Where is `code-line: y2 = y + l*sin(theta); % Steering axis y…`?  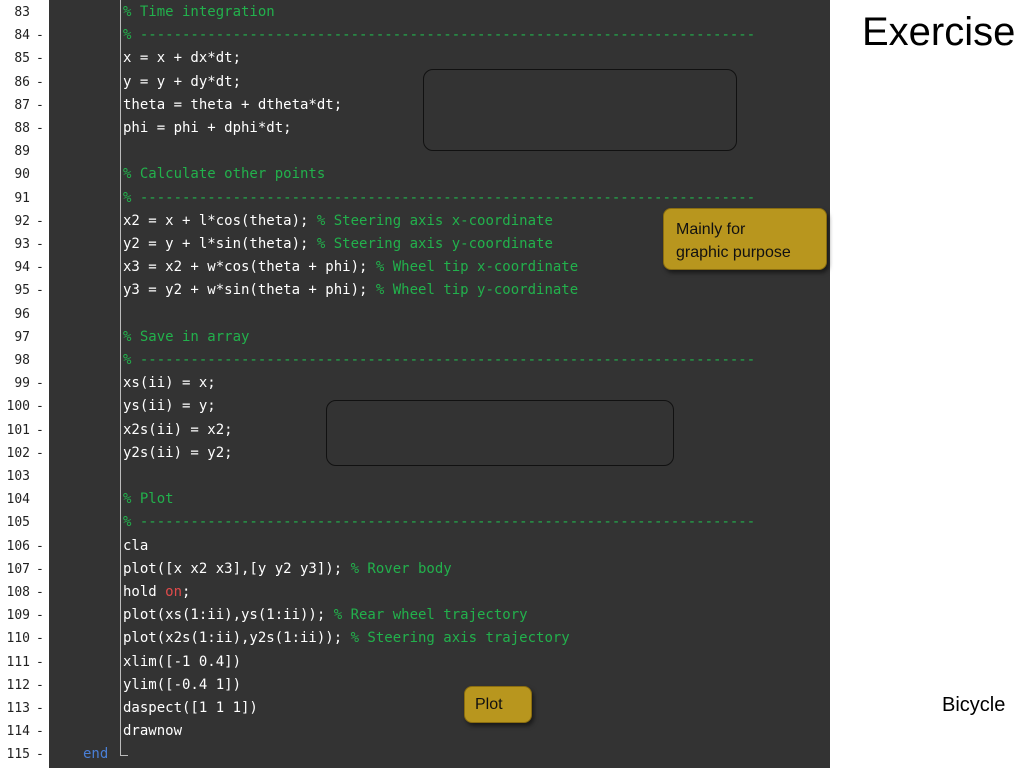
code-line: y2 = y + l*sin(theta); % Steering axis y… is located at coordinates (338, 244).